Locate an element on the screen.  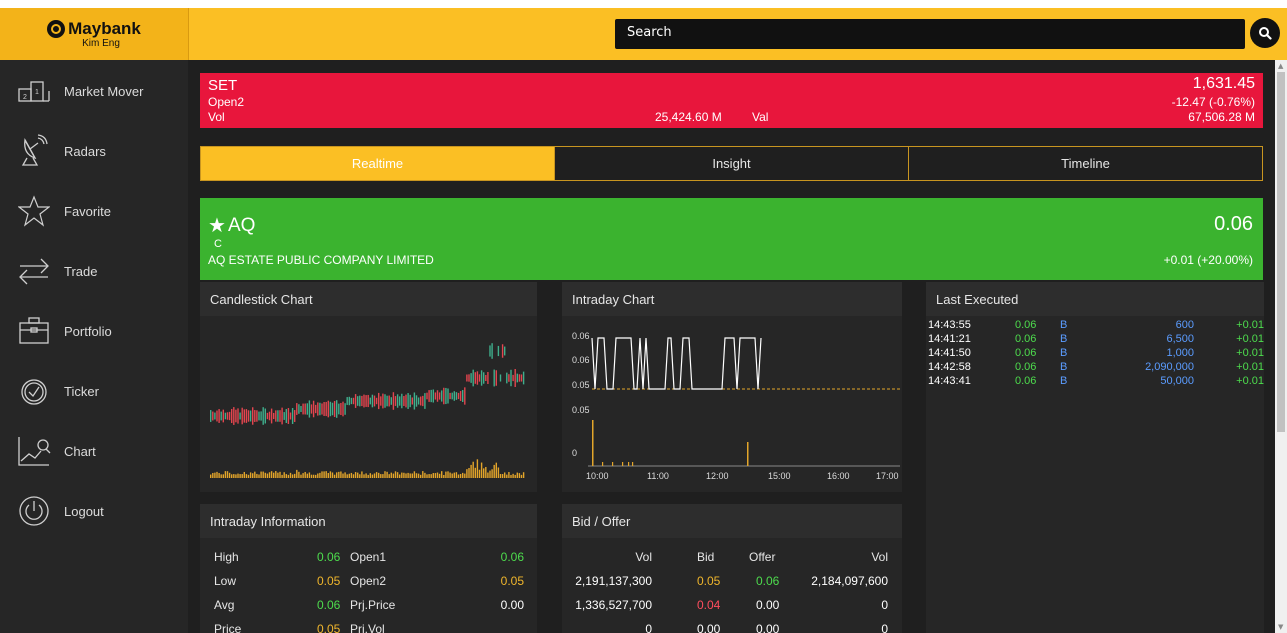
tab-realtime: Realtime is located at coordinates (378, 163).